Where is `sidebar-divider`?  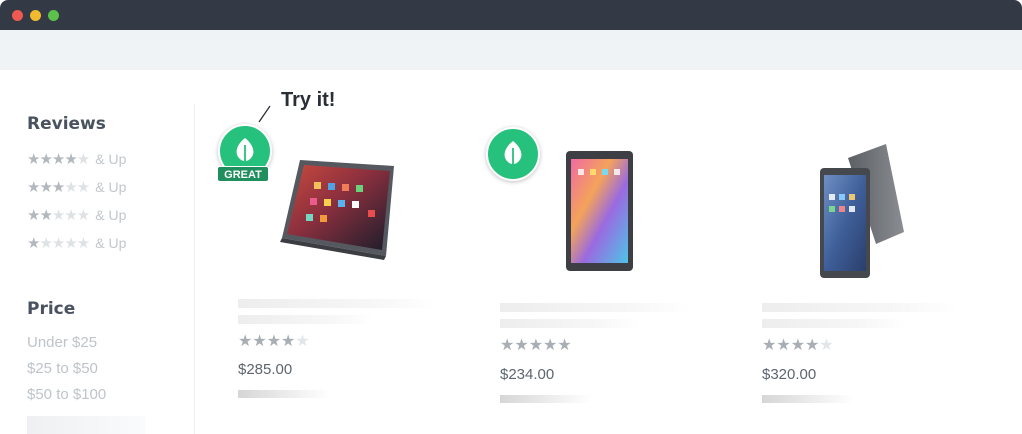
sidebar-divider is located at coordinates (194, 269).